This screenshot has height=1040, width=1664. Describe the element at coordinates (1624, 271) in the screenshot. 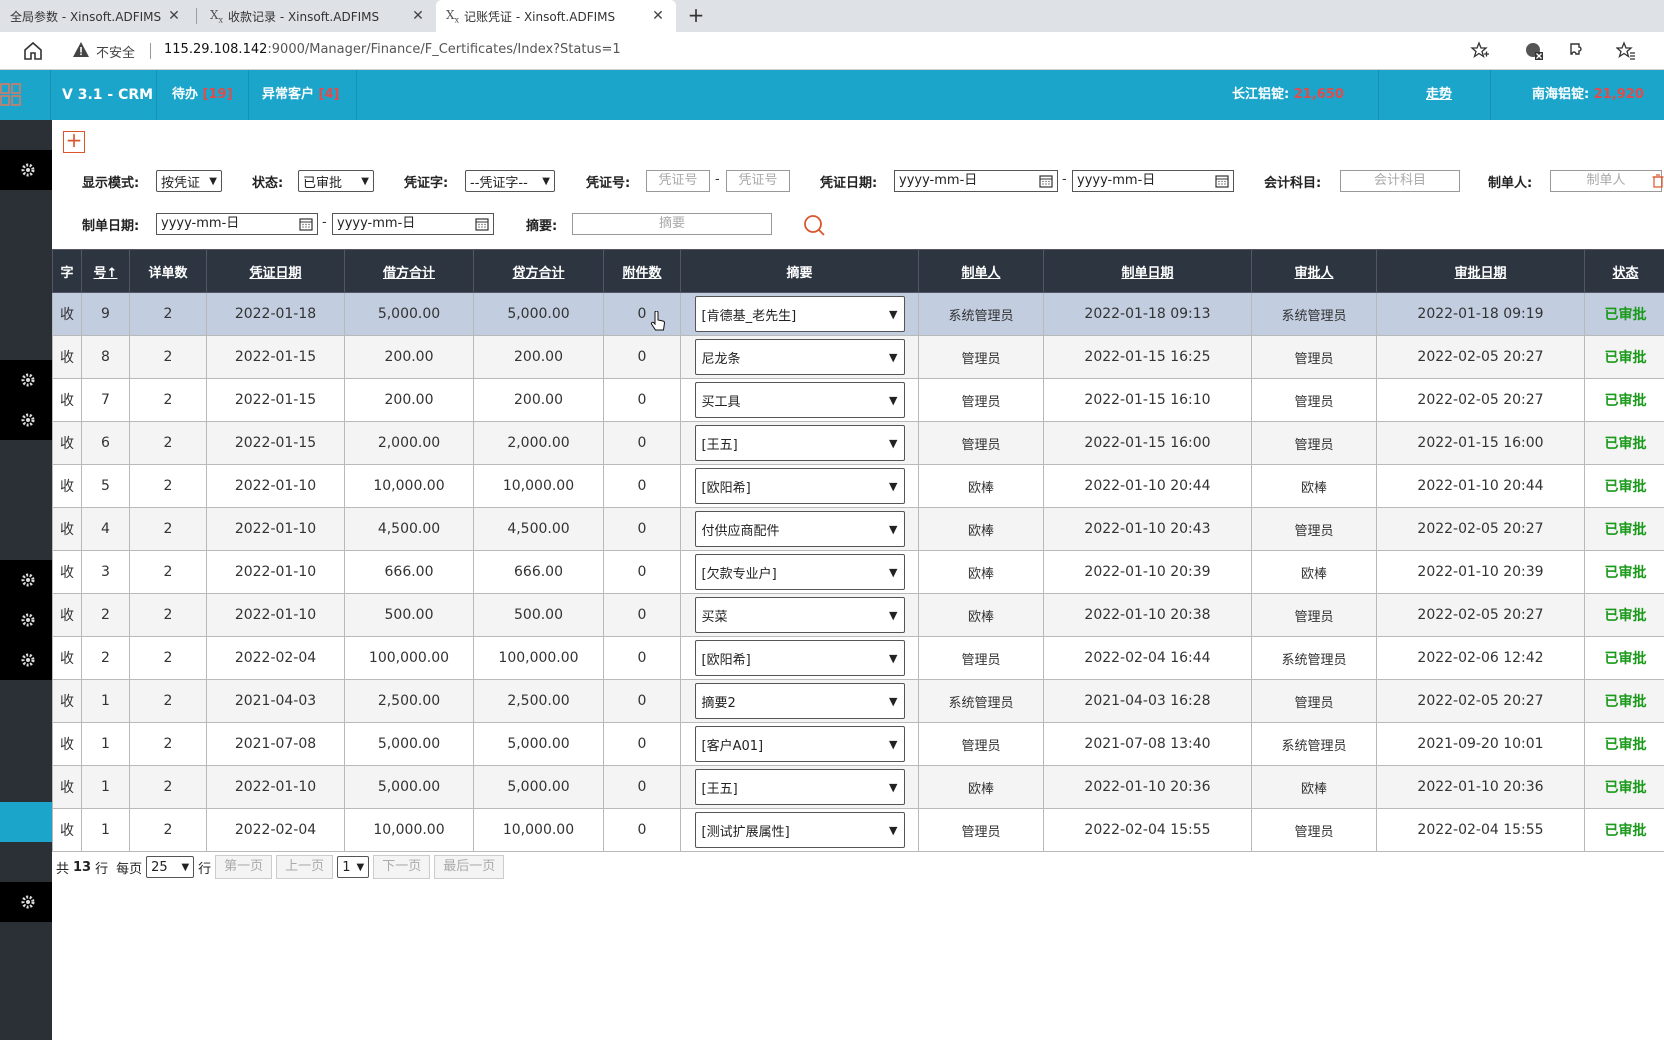

I see `col-header-status: 状态` at that location.